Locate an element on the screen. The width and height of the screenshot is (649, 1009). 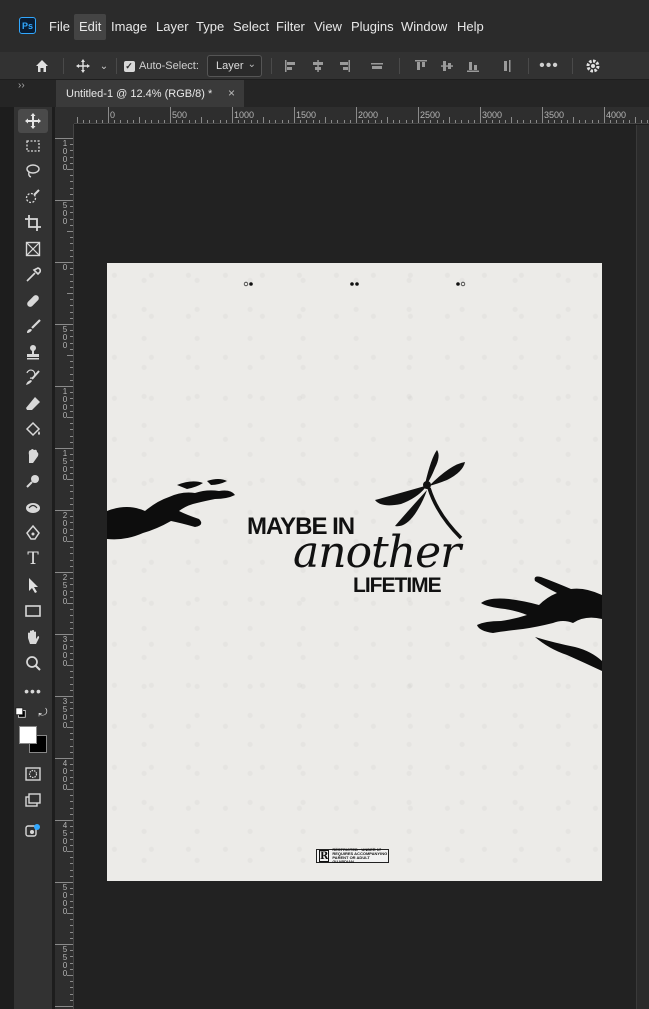
menu-view: View is located at coordinates (328, 27).